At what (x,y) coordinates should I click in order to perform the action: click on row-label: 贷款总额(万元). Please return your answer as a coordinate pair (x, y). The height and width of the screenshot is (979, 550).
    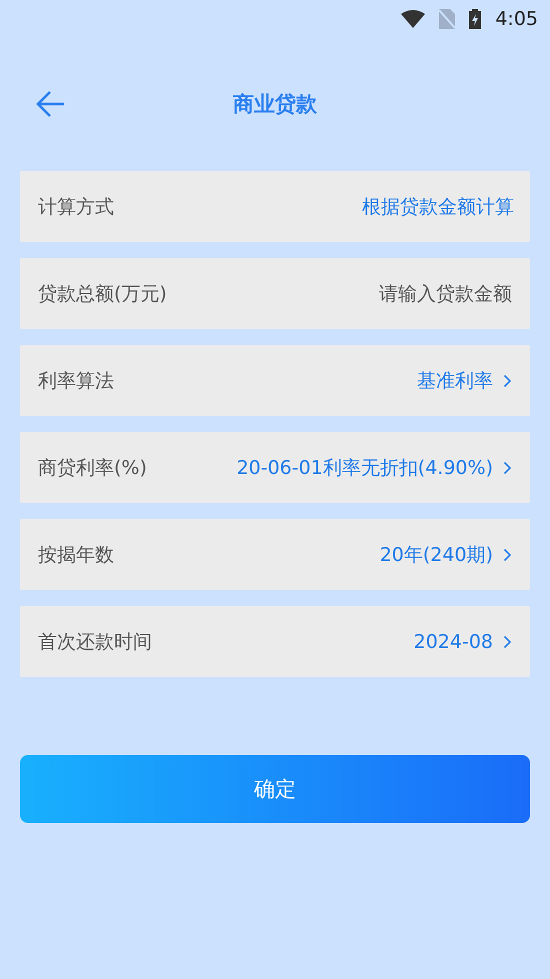
    Looking at the image, I should click on (102, 294).